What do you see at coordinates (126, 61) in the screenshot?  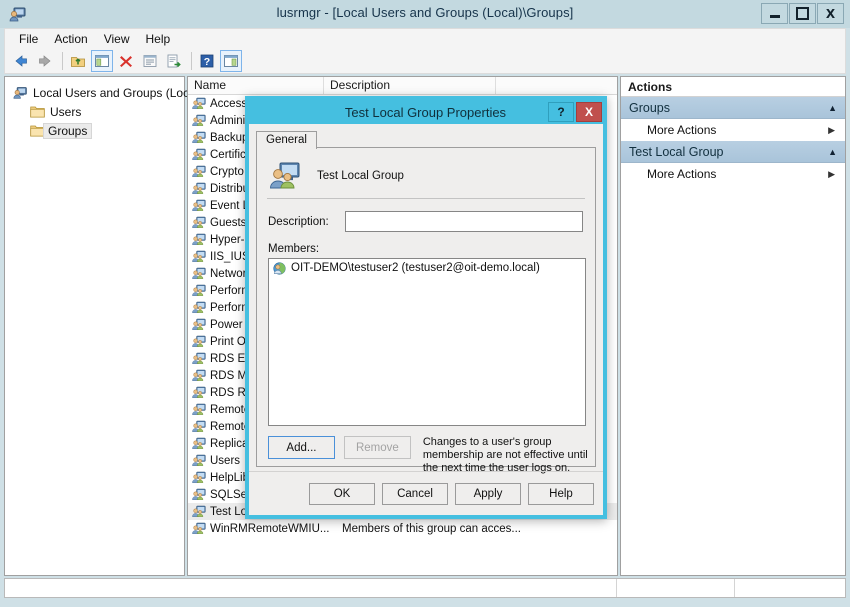 I see `delete-icon` at bounding box center [126, 61].